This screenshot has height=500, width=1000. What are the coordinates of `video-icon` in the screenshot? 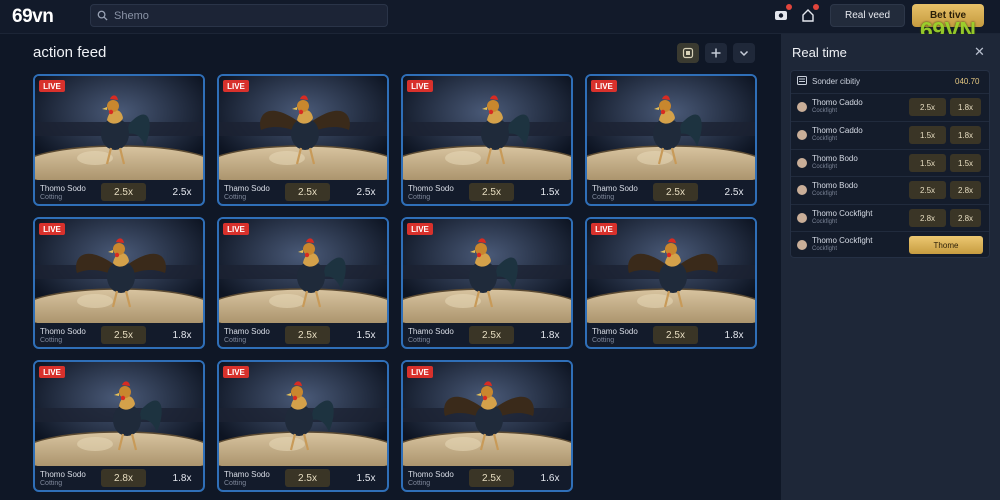 It's located at (782, 13).